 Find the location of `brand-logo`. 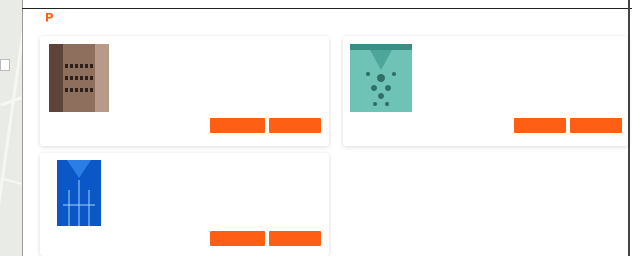

brand-logo is located at coordinates (50, 17).